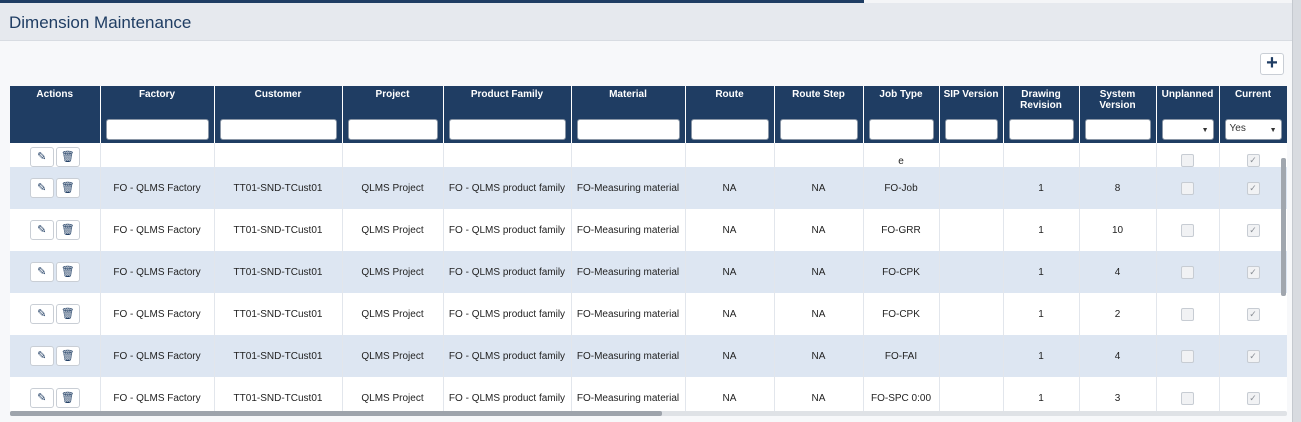  I want to click on column-header-sip-version: SIP Version, so click(971, 114).